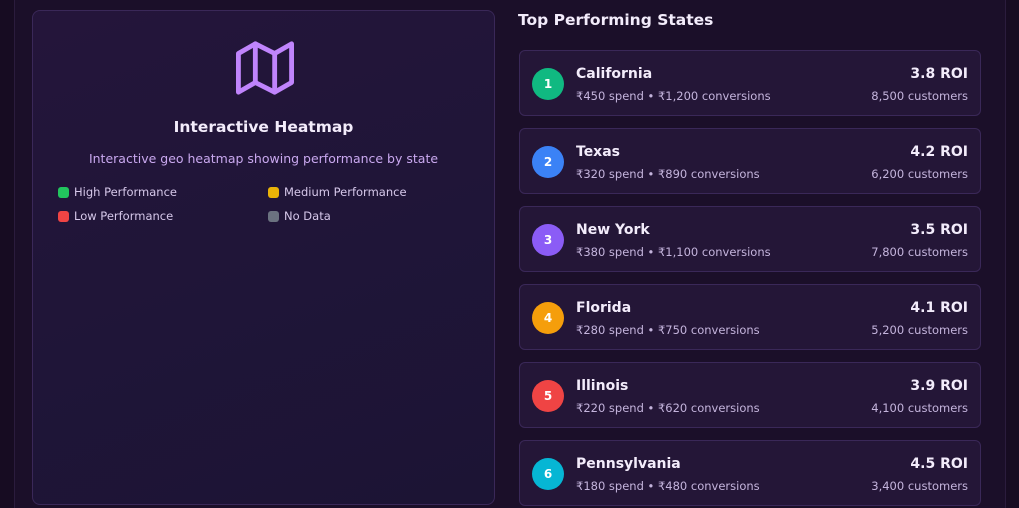 The width and height of the screenshot is (1019, 508). Describe the element at coordinates (63, 192) in the screenshot. I see `legend-swatch-high` at that location.